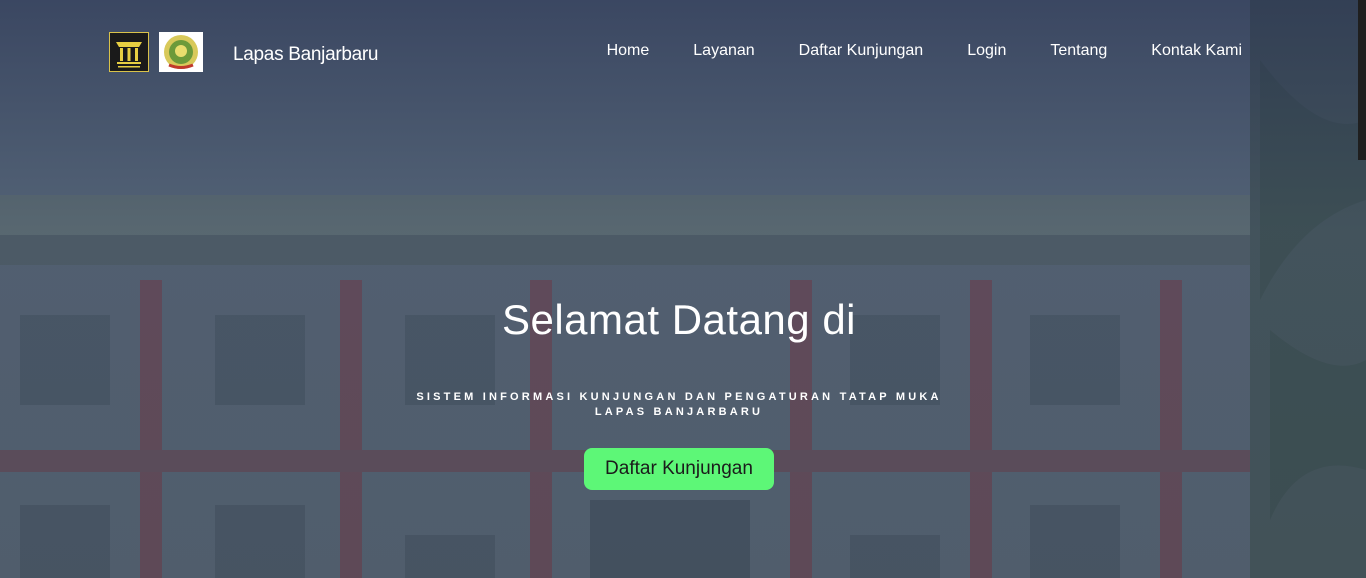 This screenshot has height=578, width=1366. What do you see at coordinates (679, 412) in the screenshot?
I see `hero-subtitle-line-2: LAPAS BANJARBARU` at bounding box center [679, 412].